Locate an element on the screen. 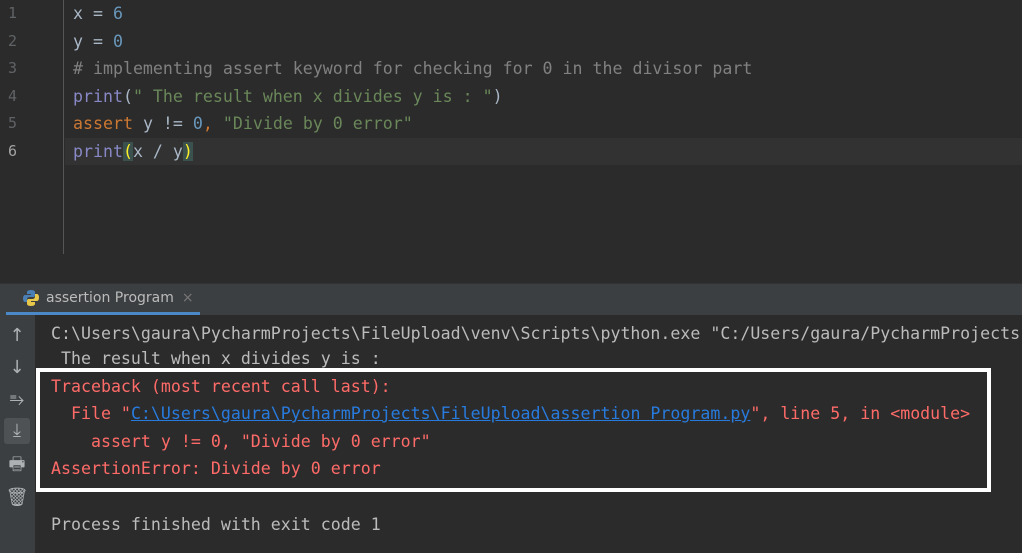 Image resolution: width=1022 pixels, height=553 pixels. line-number: 3 is located at coordinates (13, 68).